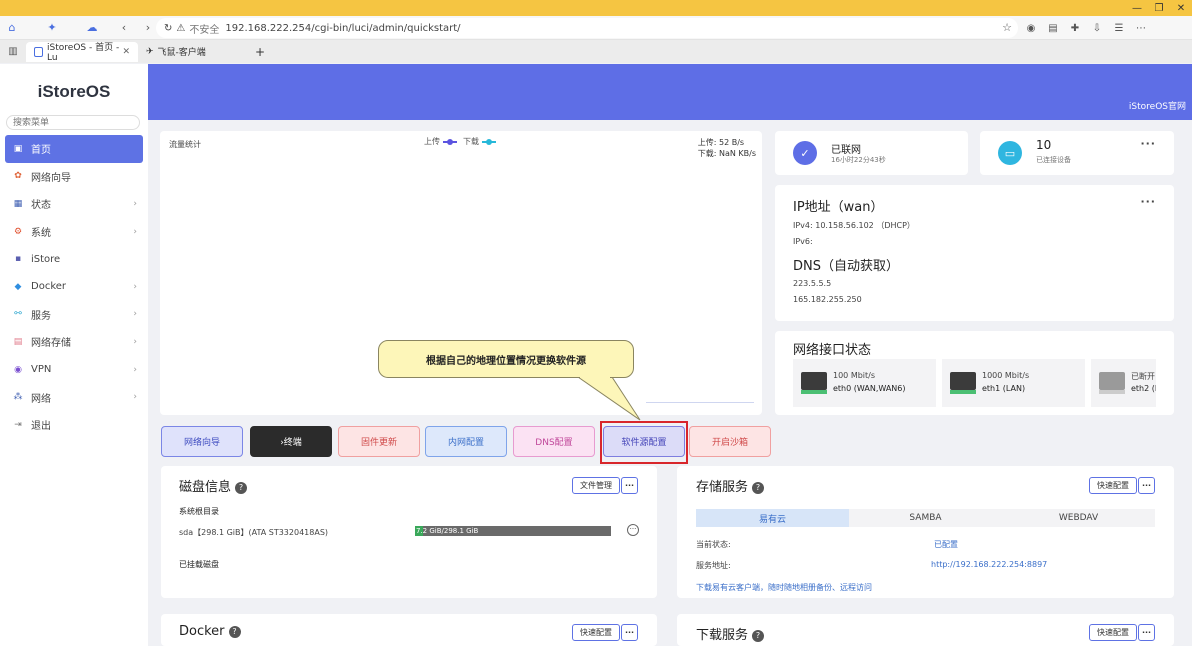  I want to click on callout-annotation: 根据自己的地理位置情况更换软件源, so click(506, 359).